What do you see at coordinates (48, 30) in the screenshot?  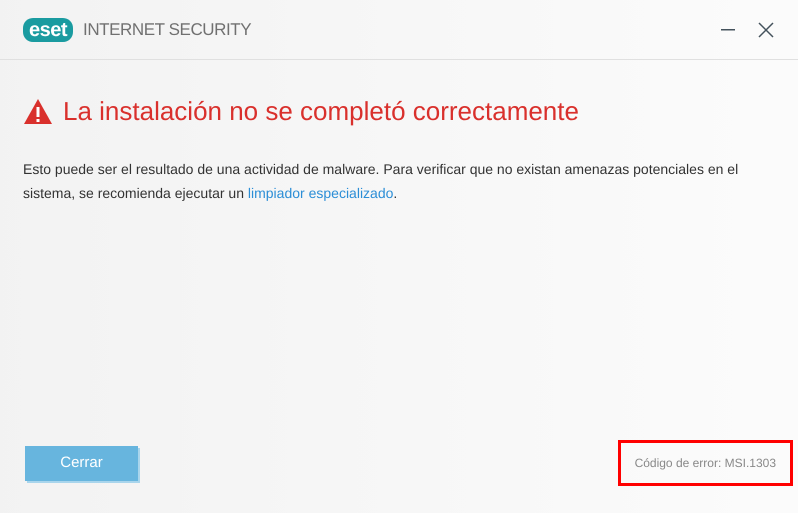 I see `brand-logo: eset` at bounding box center [48, 30].